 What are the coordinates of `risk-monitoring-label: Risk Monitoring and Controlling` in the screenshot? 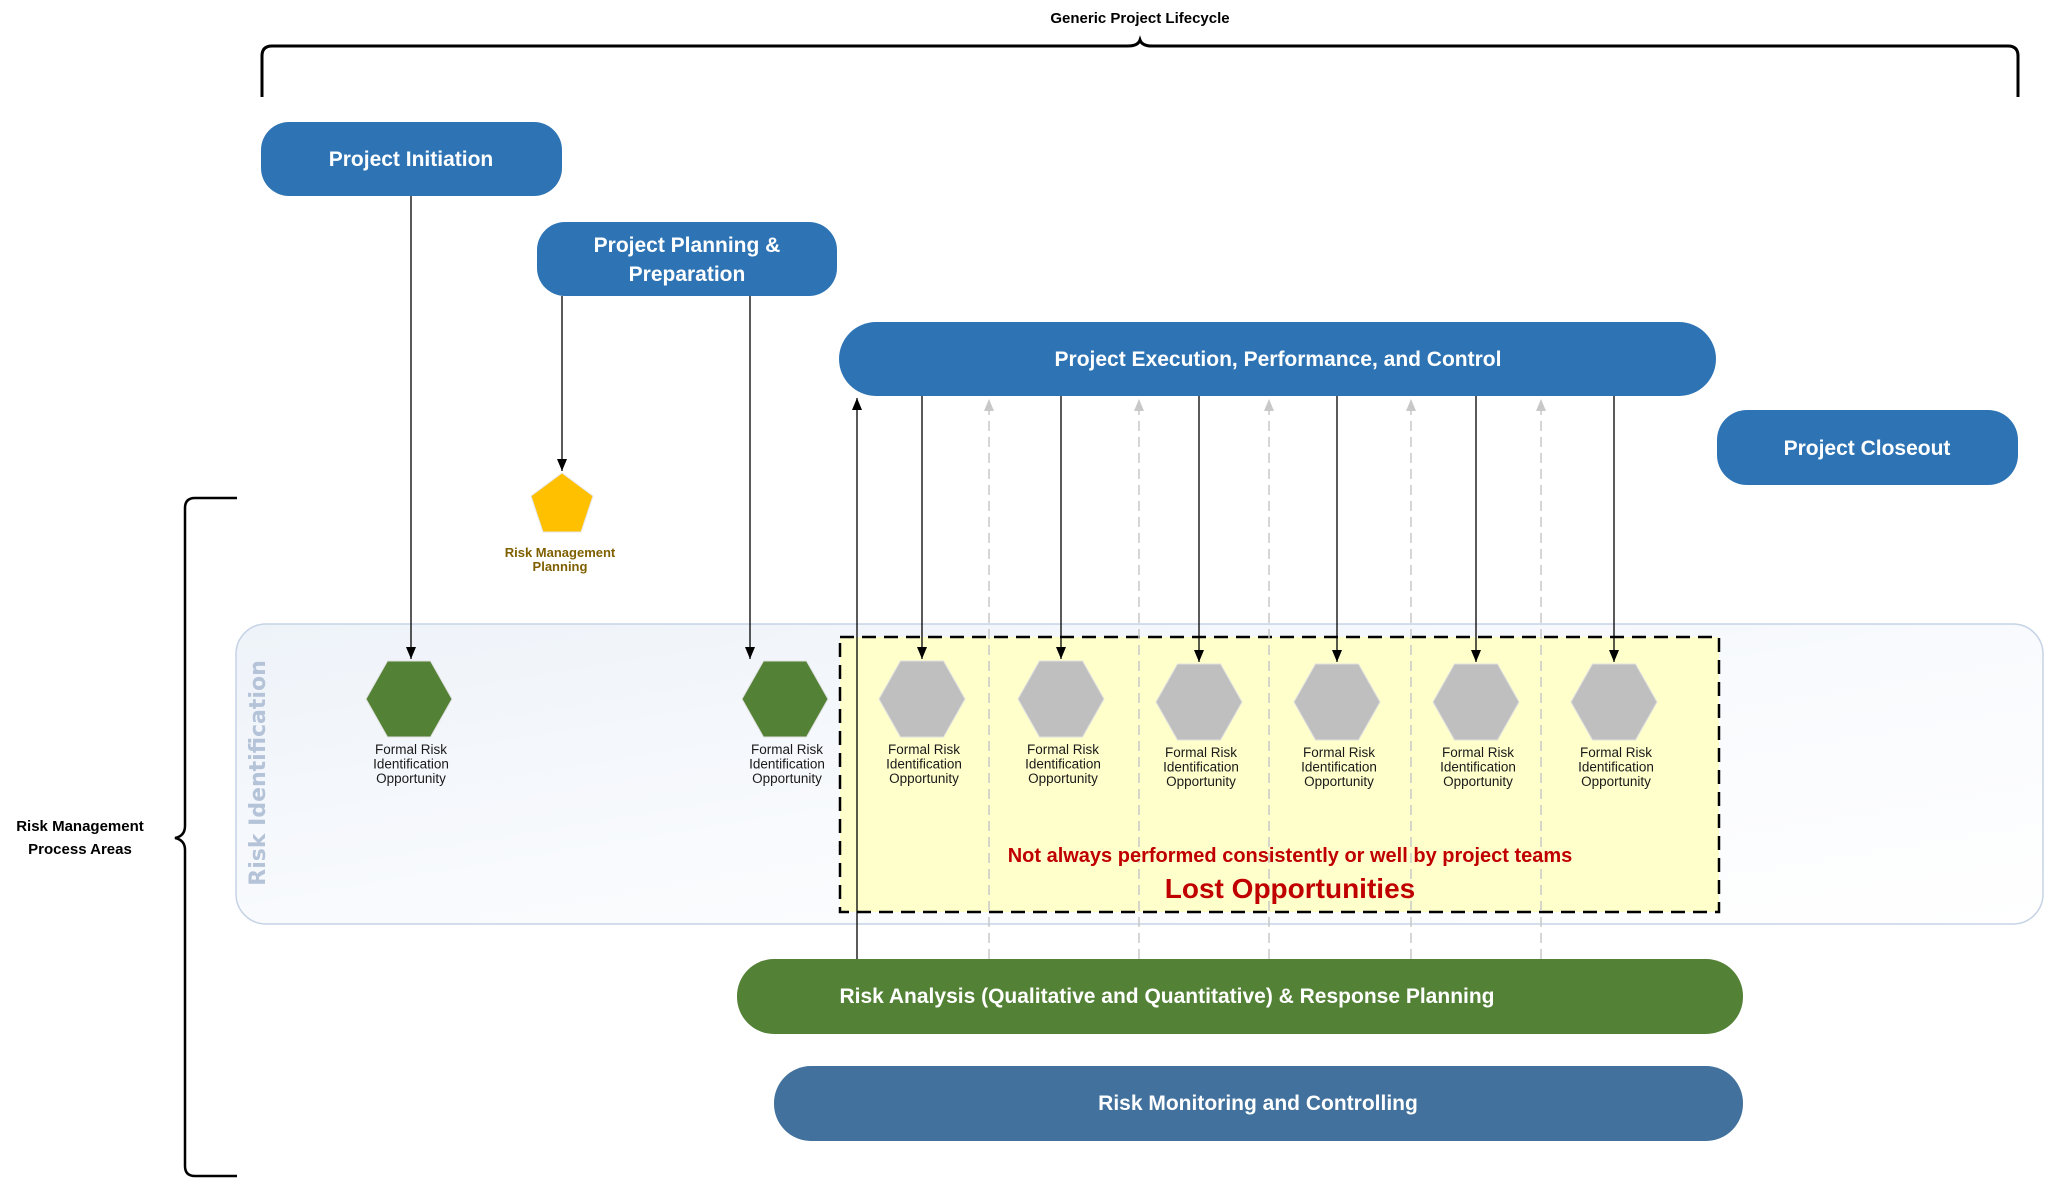 It's located at (1258, 1103).